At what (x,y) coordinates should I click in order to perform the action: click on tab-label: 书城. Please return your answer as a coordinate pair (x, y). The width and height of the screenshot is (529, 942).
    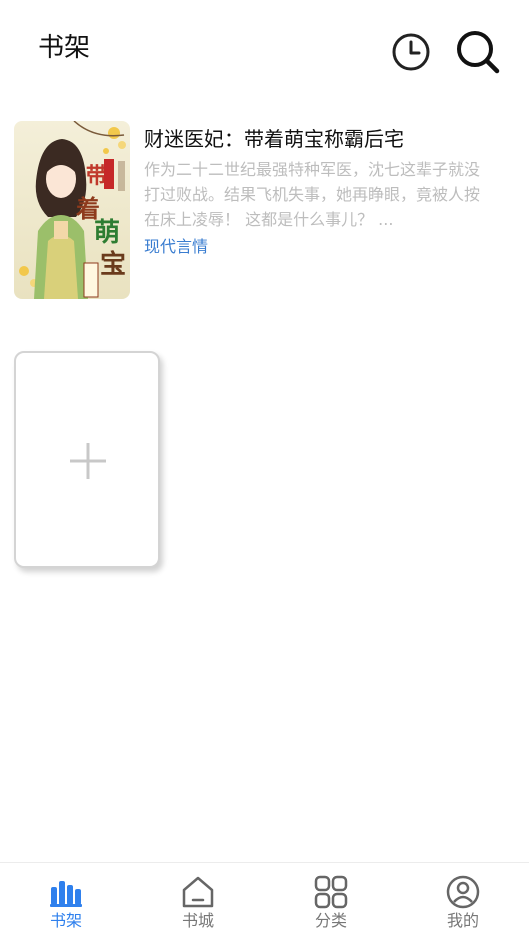
    Looking at the image, I should click on (197, 920).